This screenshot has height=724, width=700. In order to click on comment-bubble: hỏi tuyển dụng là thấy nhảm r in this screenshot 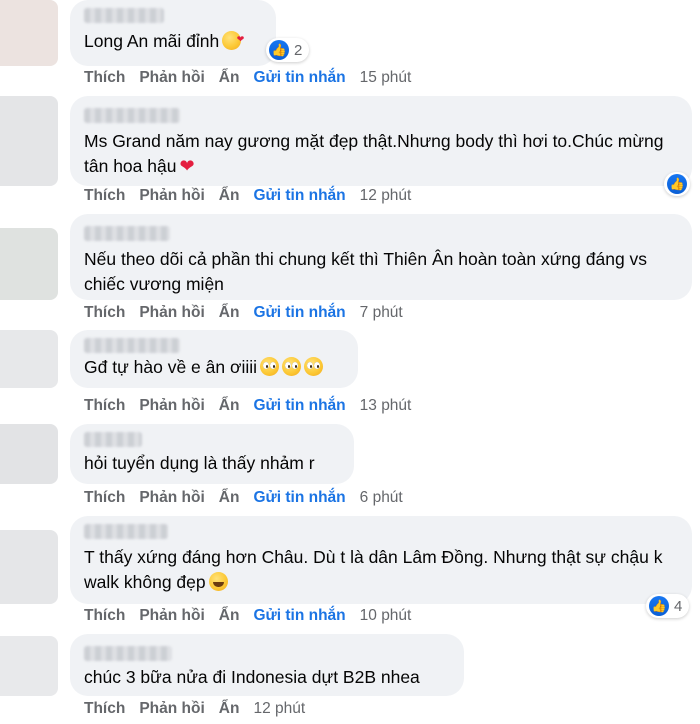, I will do `click(212, 454)`.